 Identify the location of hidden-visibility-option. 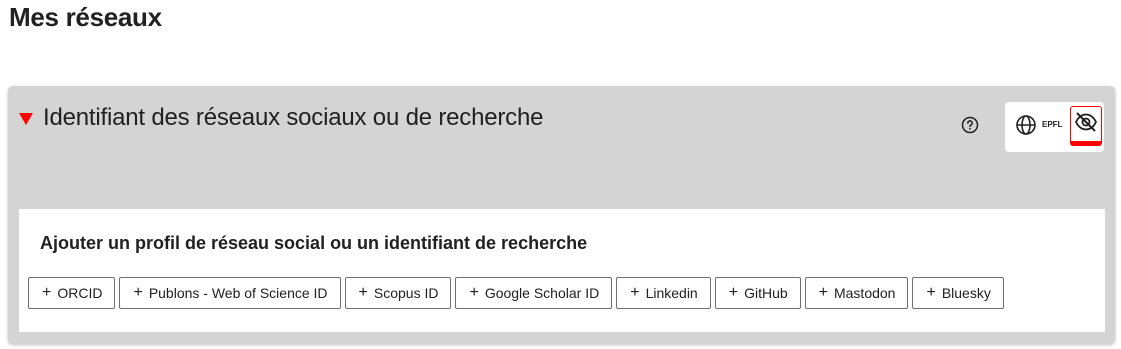
(1086, 126).